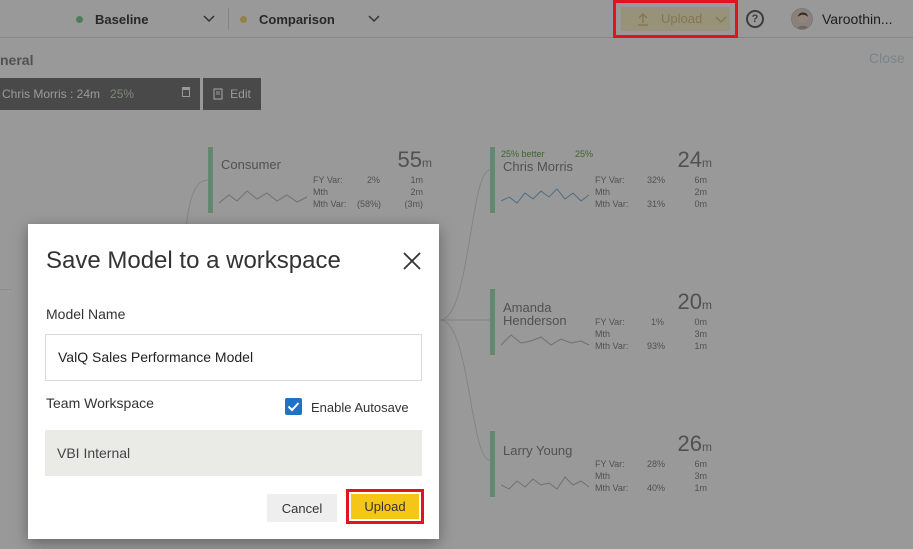 The height and width of the screenshot is (549, 913). I want to click on cancel-button: Cancel, so click(302, 508).